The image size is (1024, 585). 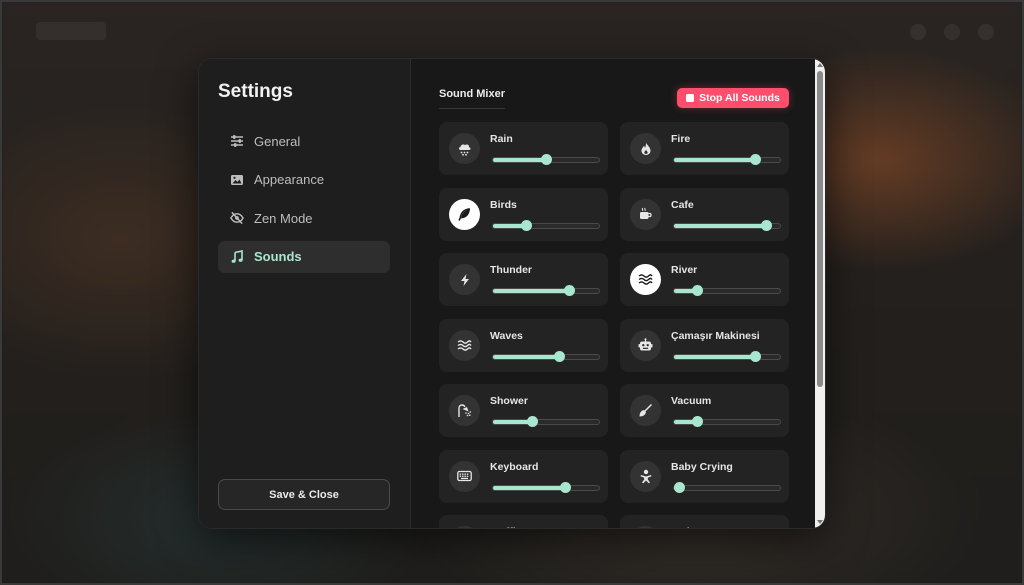 What do you see at coordinates (237, 180) in the screenshot?
I see `image-icon` at bounding box center [237, 180].